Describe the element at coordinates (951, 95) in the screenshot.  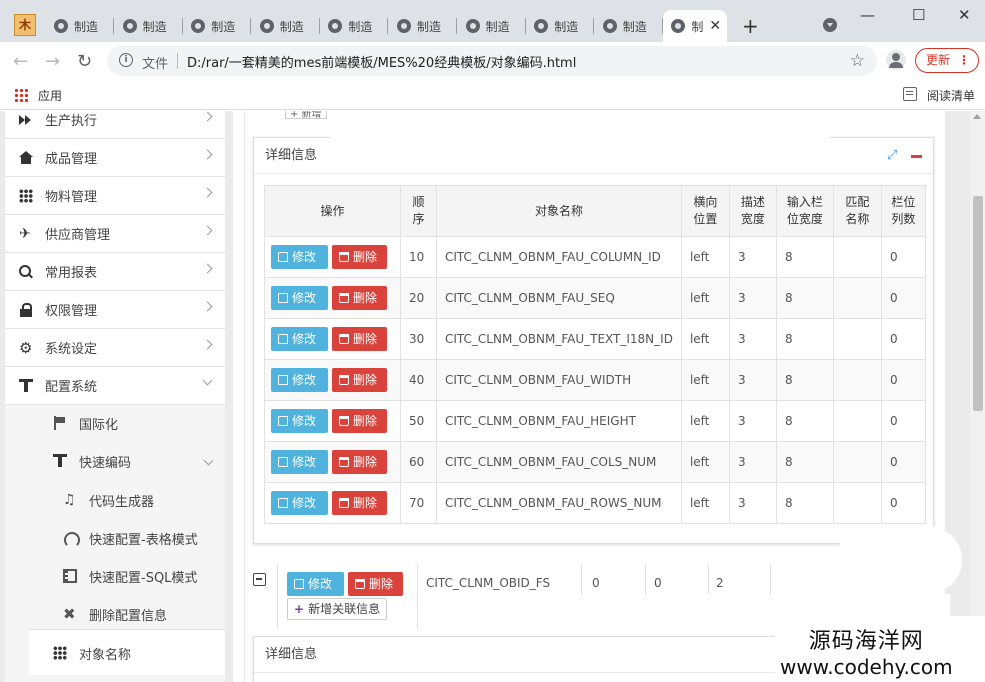
I see `reading-list-link: 阅读清单` at that location.